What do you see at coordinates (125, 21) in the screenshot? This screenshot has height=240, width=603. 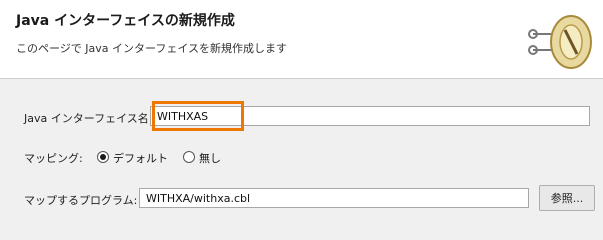 I see `wizard-title: Java インターフェイスの新規作成` at bounding box center [125, 21].